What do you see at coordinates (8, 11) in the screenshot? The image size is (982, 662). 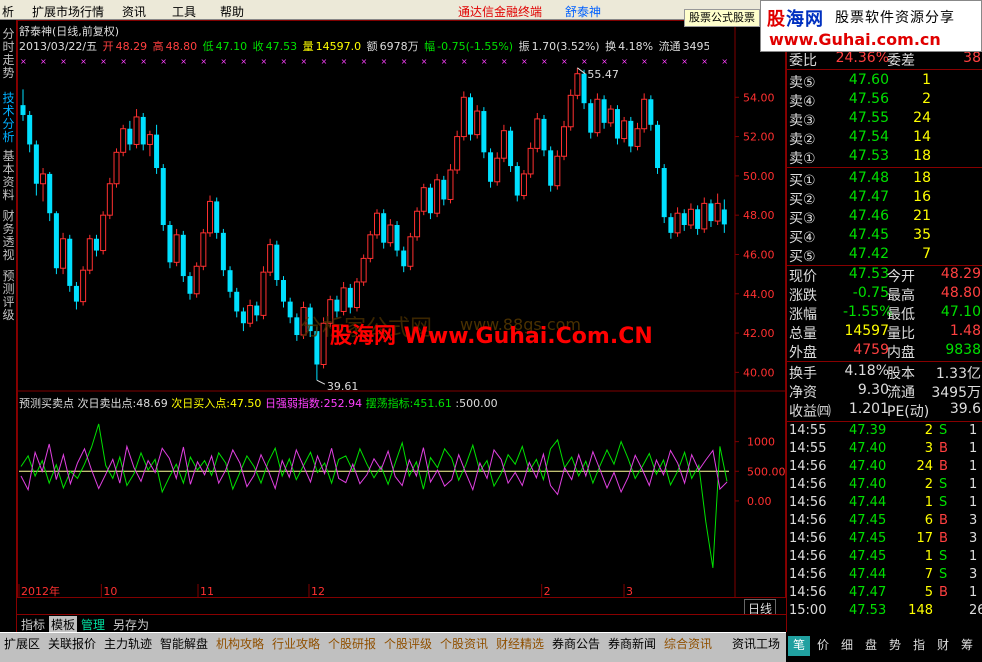 I see `menu-analysis: 析` at bounding box center [8, 11].